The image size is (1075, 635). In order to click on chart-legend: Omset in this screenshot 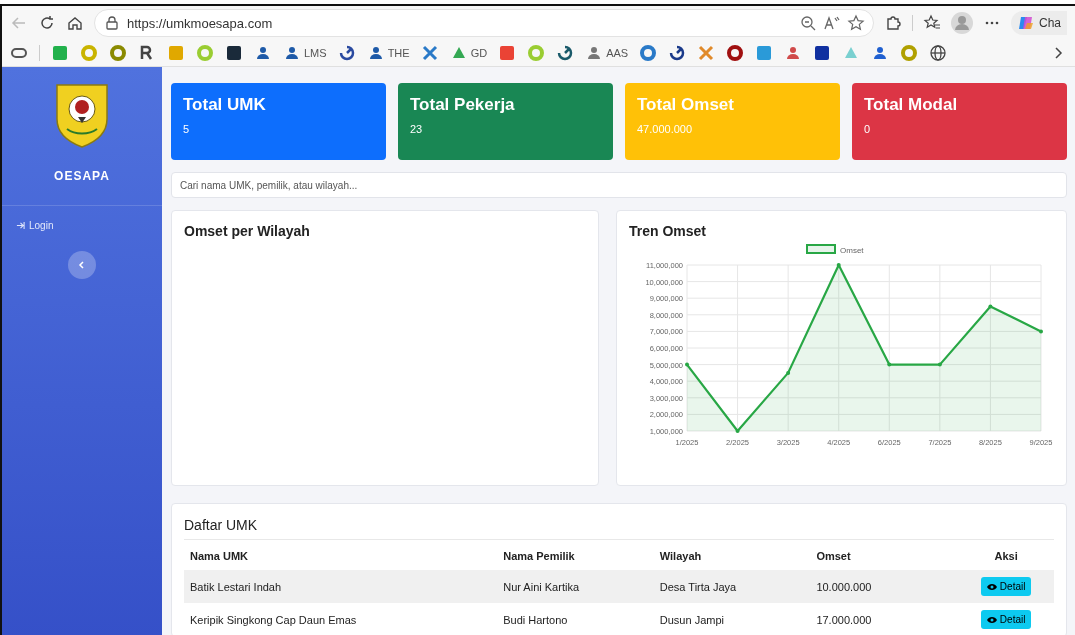, I will do `click(835, 249)`.